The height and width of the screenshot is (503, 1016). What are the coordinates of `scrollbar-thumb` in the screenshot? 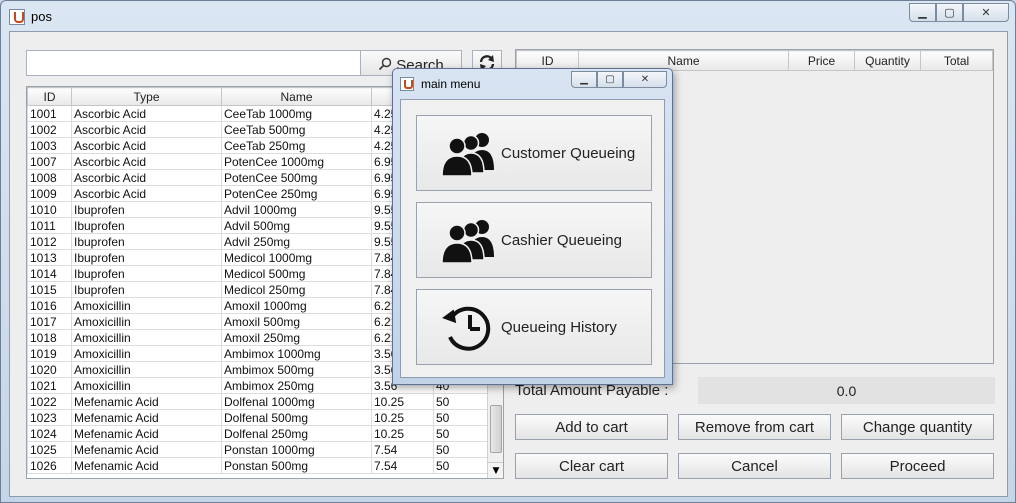 It's located at (496, 429).